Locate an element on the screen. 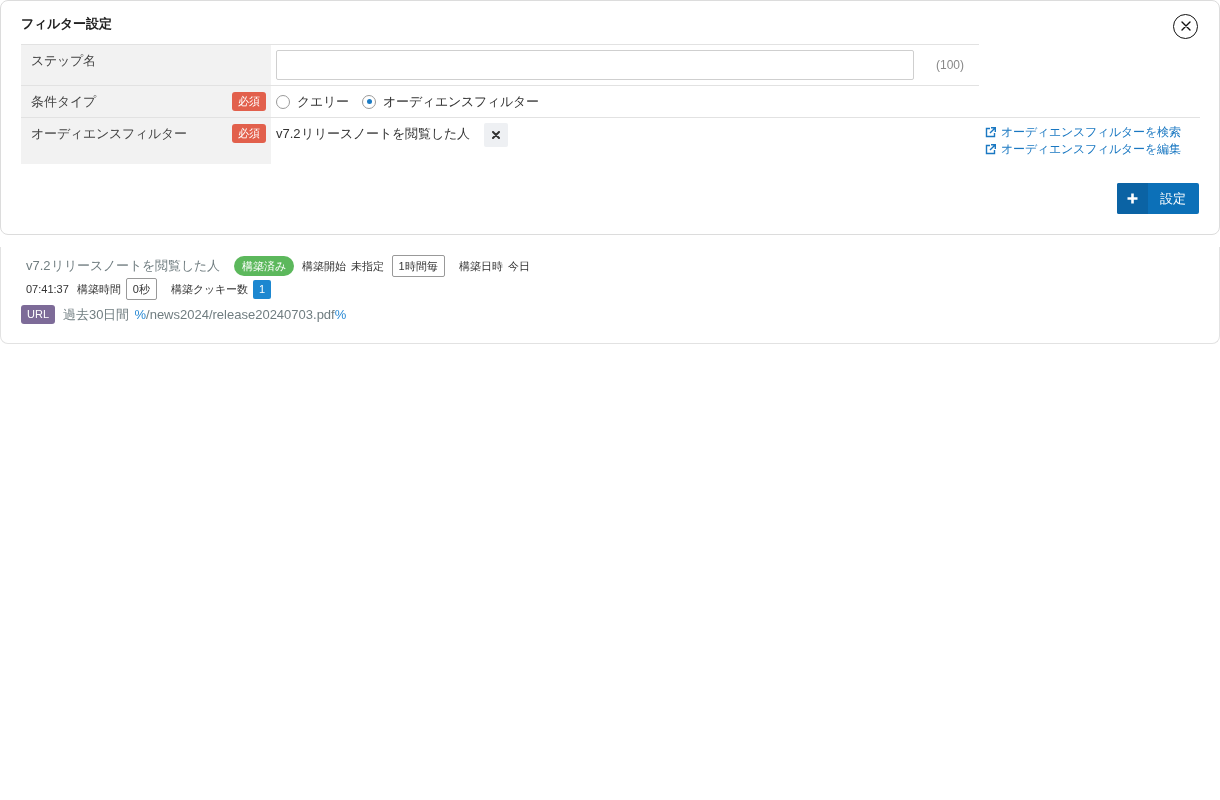 This screenshot has height=800, width=1220. meta-value: 未指定 is located at coordinates (367, 266).